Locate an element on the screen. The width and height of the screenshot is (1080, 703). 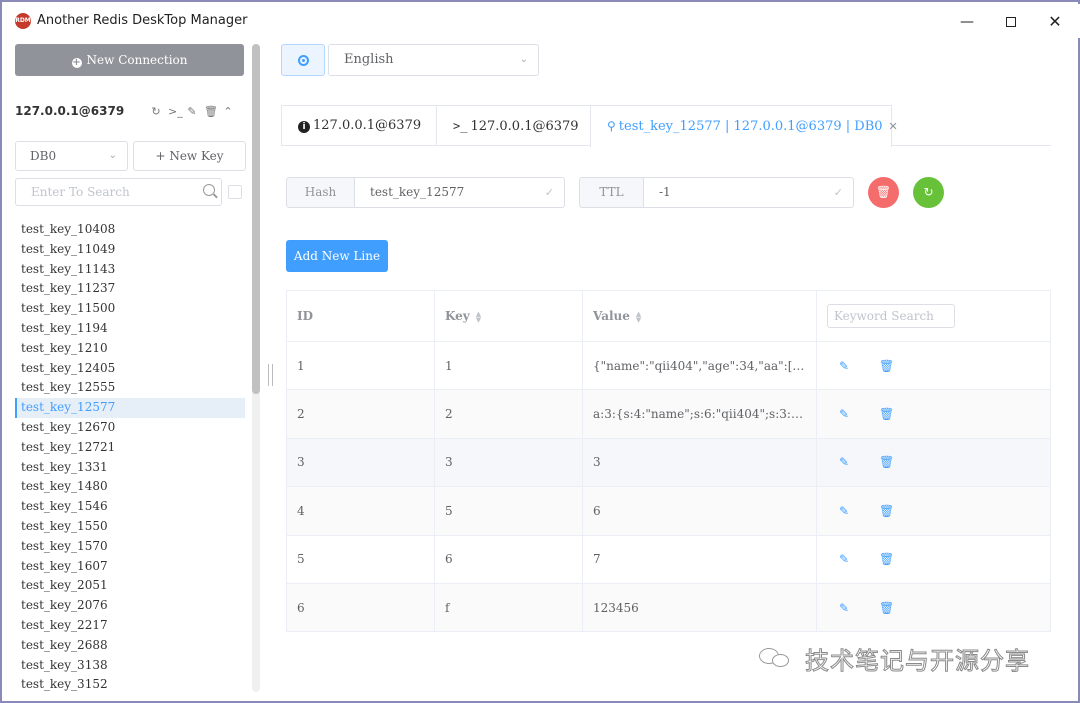
new-connection-button: + New Connection is located at coordinates (129, 60).